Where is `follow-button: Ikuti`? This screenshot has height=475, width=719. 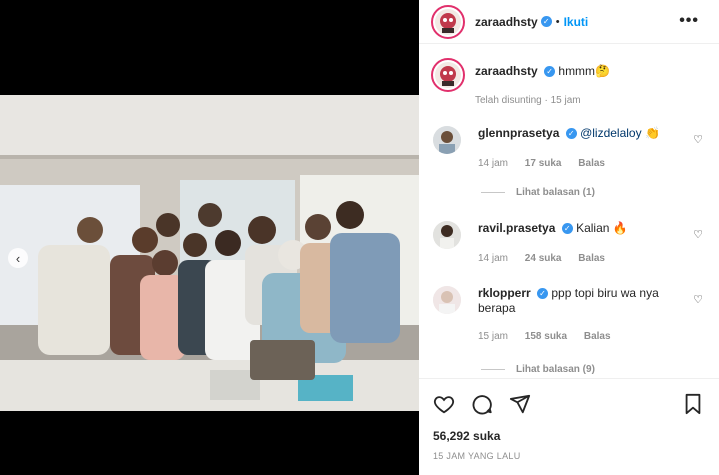
follow-button: Ikuti is located at coordinates (576, 22).